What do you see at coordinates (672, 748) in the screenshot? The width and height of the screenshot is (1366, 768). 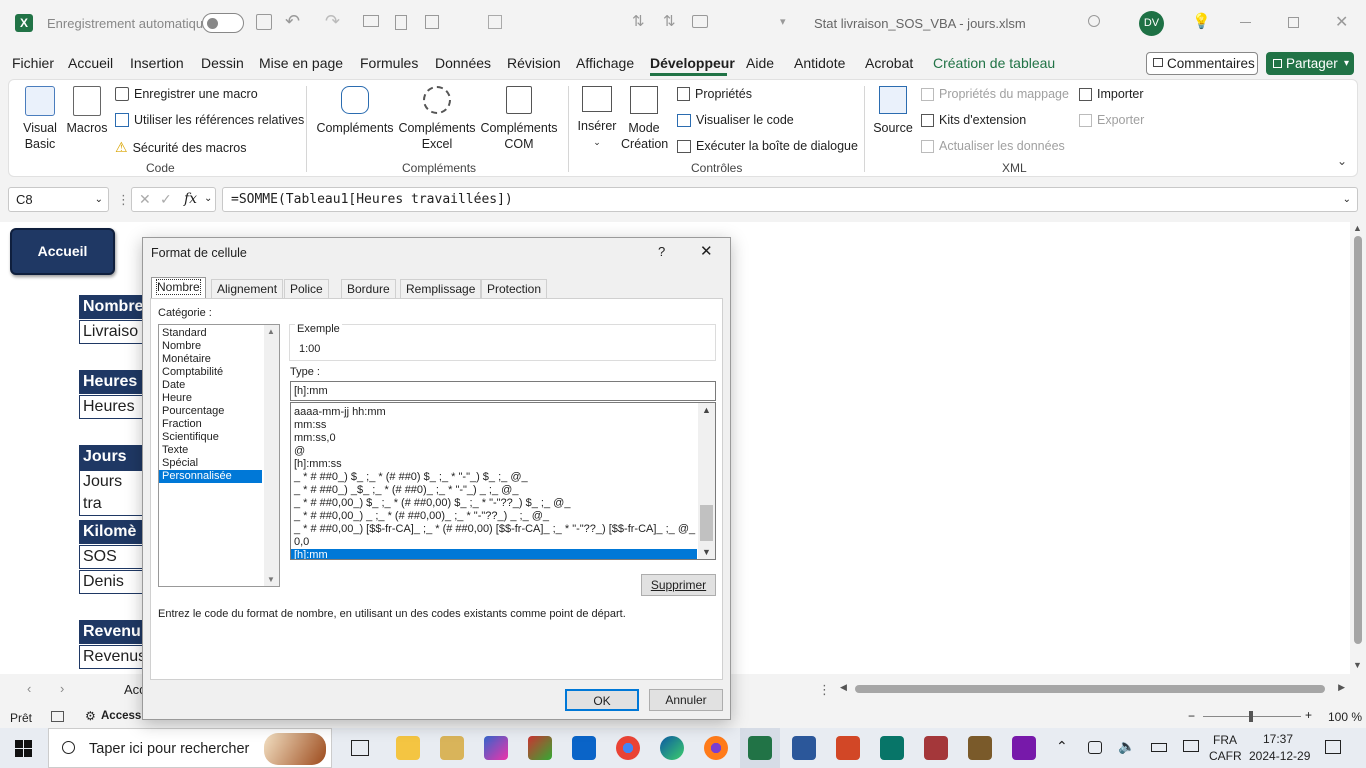 I see `edge-icon` at bounding box center [672, 748].